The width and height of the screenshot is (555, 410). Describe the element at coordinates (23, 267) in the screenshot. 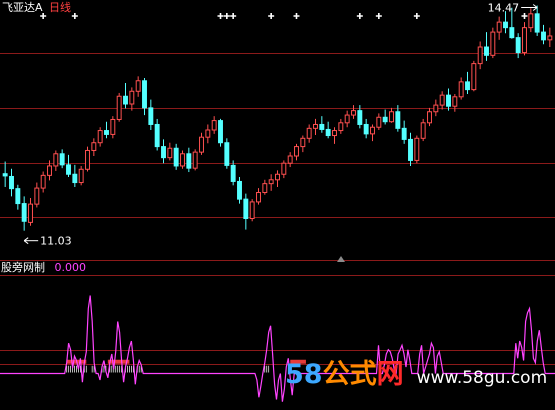

I see `indicator-name: 股旁网制` at that location.